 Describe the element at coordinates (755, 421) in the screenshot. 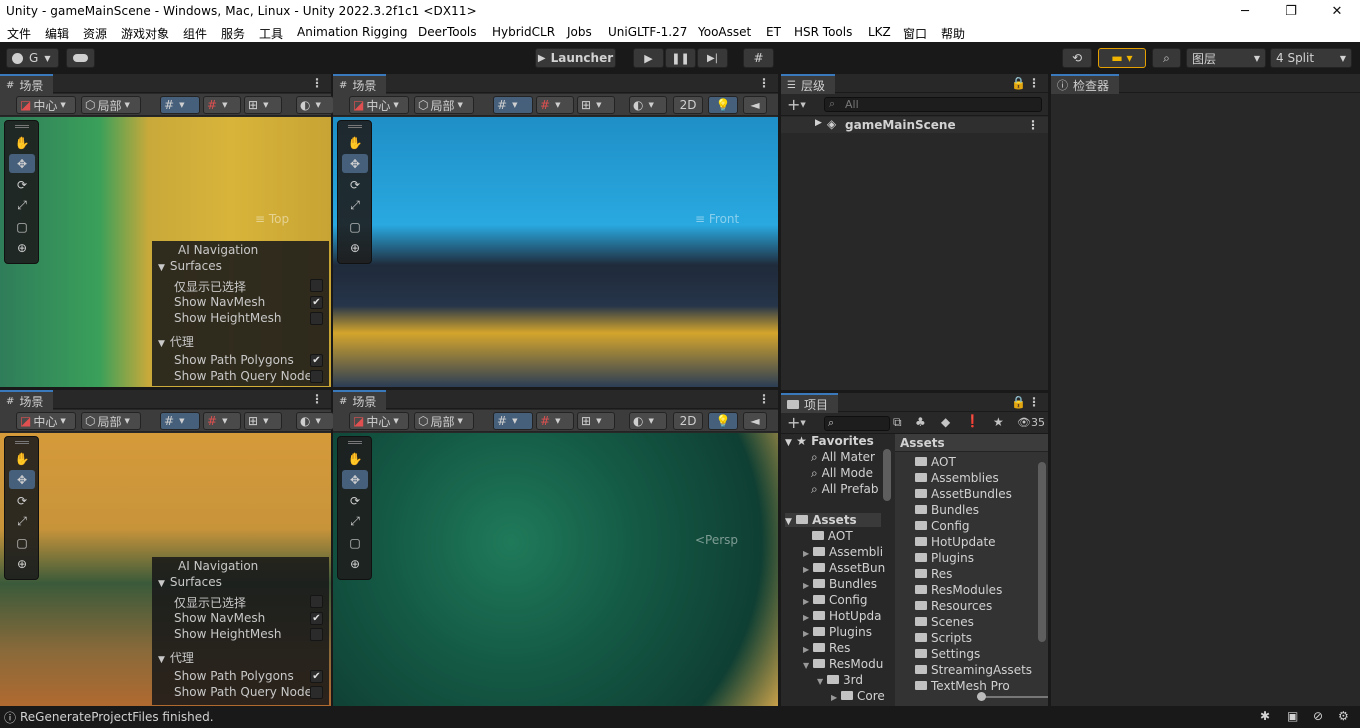

I see `audio-toggle: ◄` at that location.